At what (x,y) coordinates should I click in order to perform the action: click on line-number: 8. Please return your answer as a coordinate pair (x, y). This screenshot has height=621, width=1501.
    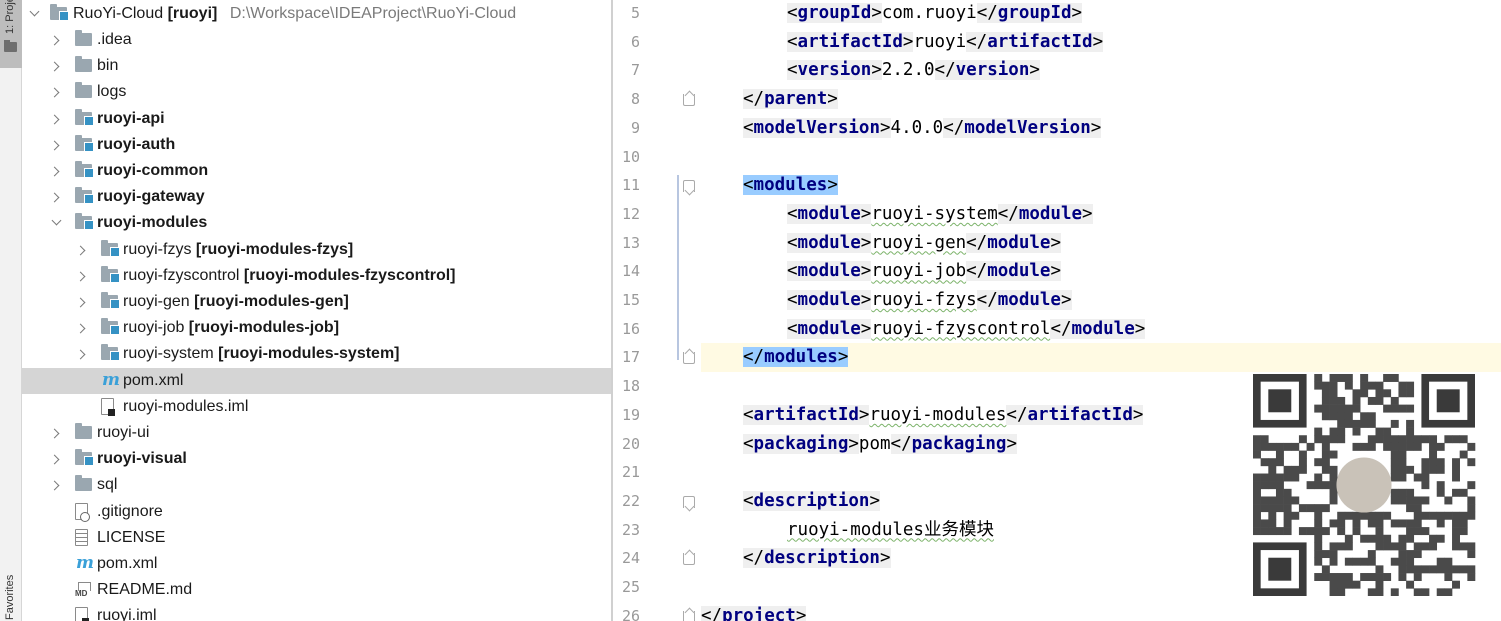
    Looking at the image, I should click on (635, 99).